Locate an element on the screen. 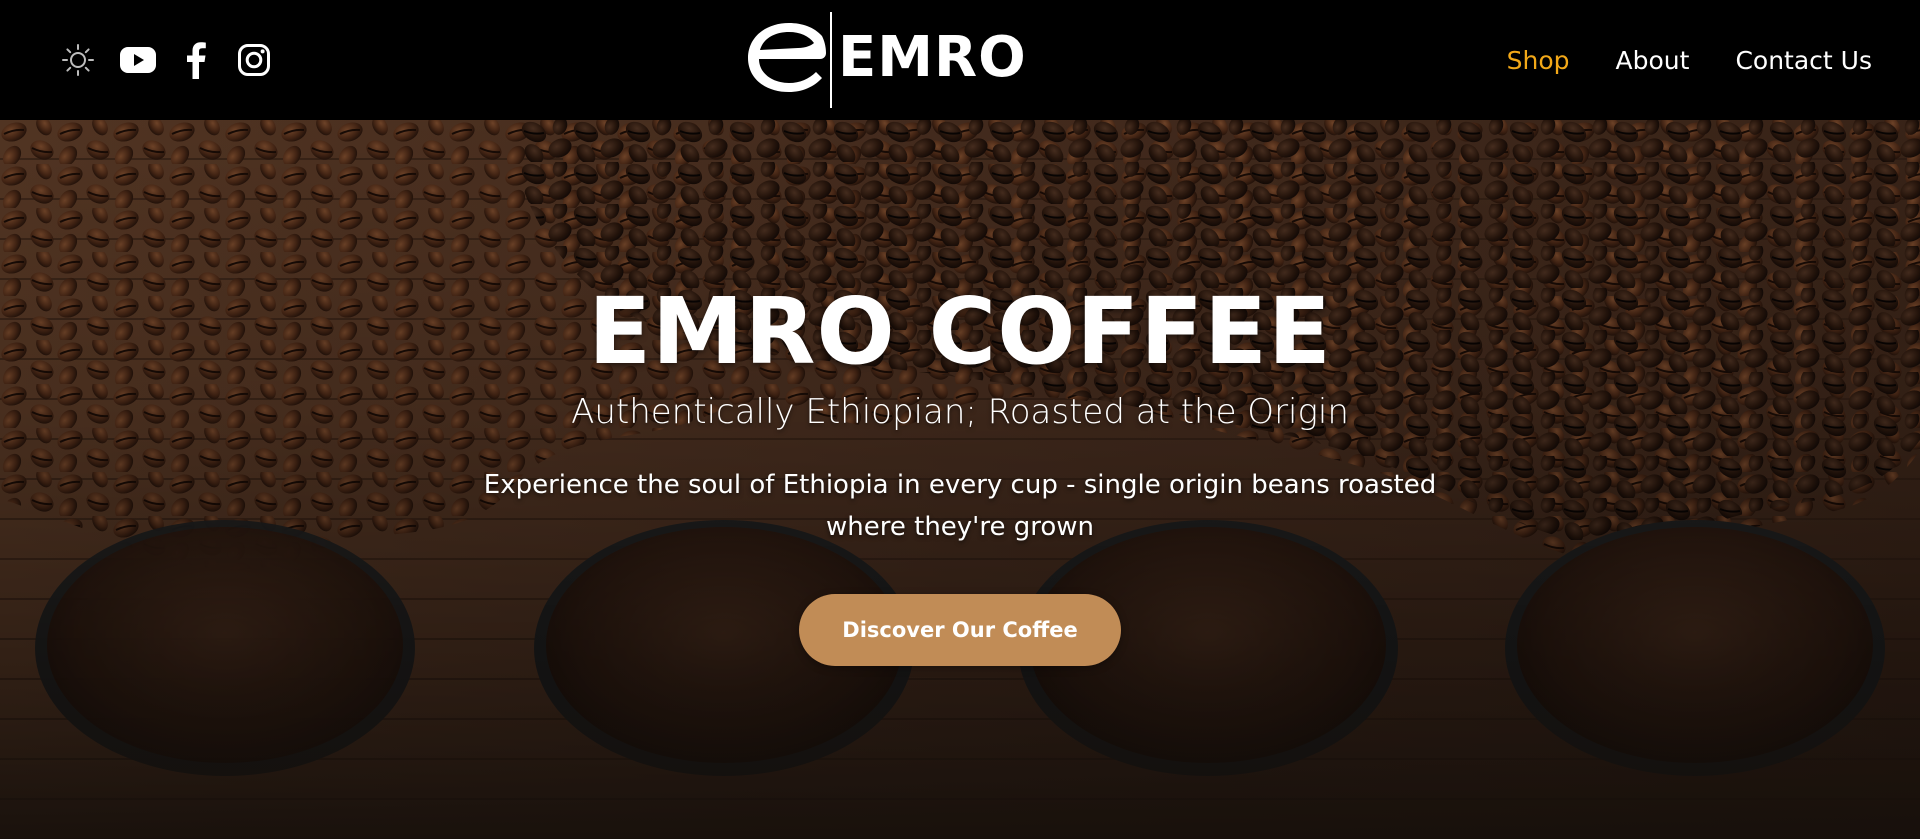 The image size is (1920, 839). nav-shop: Shop is located at coordinates (1538, 60).